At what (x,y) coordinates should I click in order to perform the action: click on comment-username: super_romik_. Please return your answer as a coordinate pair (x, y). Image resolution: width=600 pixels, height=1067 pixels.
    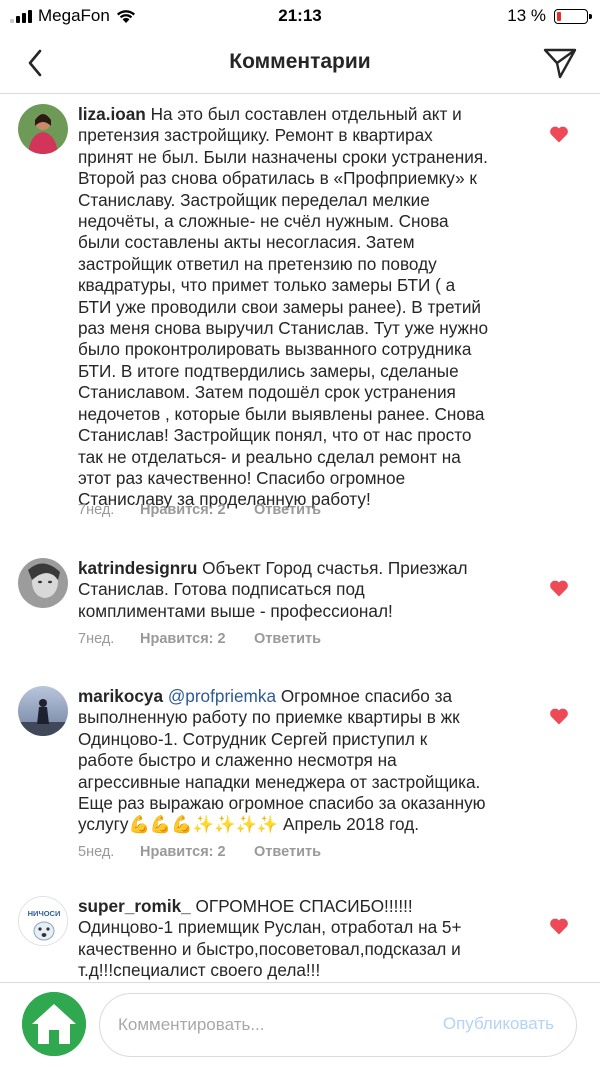
    Looking at the image, I should click on (134, 906).